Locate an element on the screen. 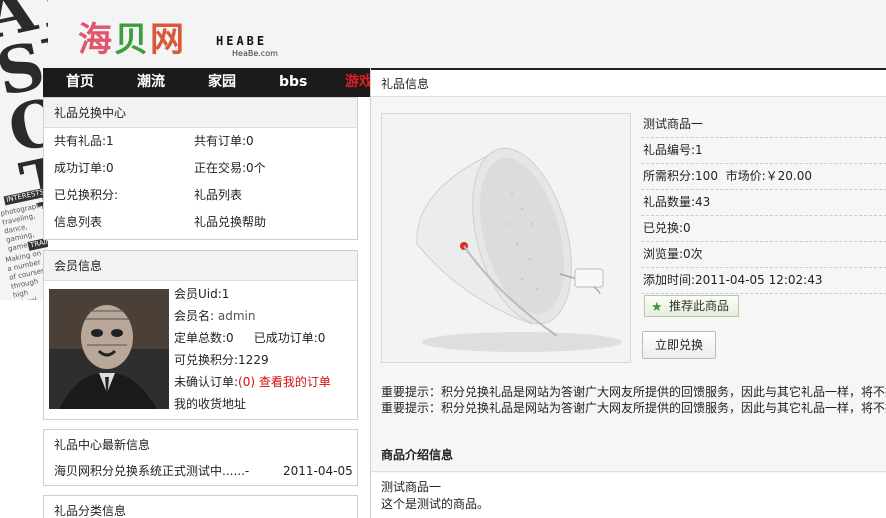 Image resolution: width=886 pixels, height=518 pixels. member-name-line: 会员名: admin is located at coordinates (214, 316).